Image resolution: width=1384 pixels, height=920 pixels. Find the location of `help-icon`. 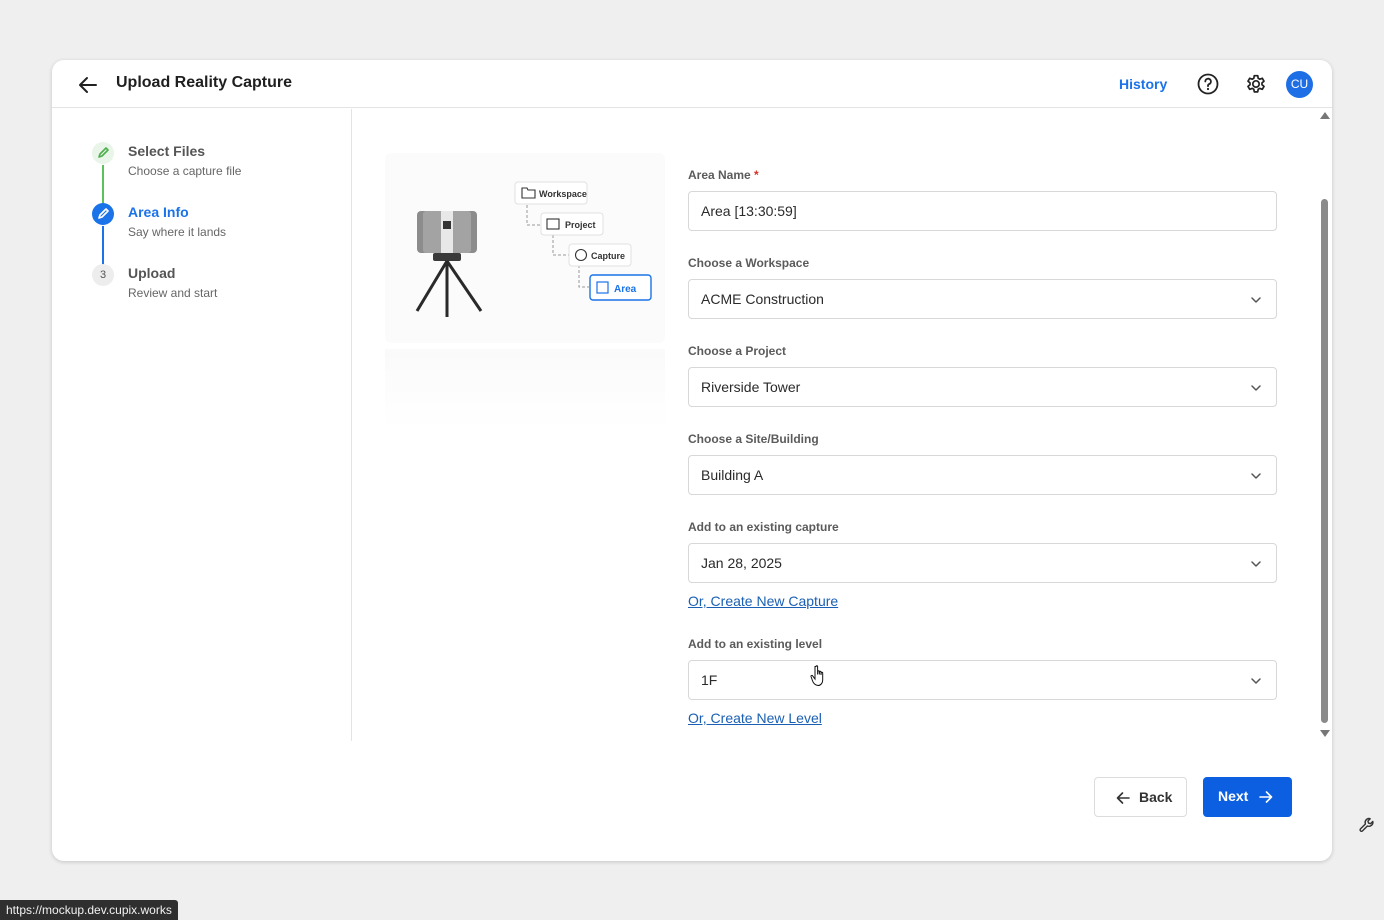

help-icon is located at coordinates (1208, 84).